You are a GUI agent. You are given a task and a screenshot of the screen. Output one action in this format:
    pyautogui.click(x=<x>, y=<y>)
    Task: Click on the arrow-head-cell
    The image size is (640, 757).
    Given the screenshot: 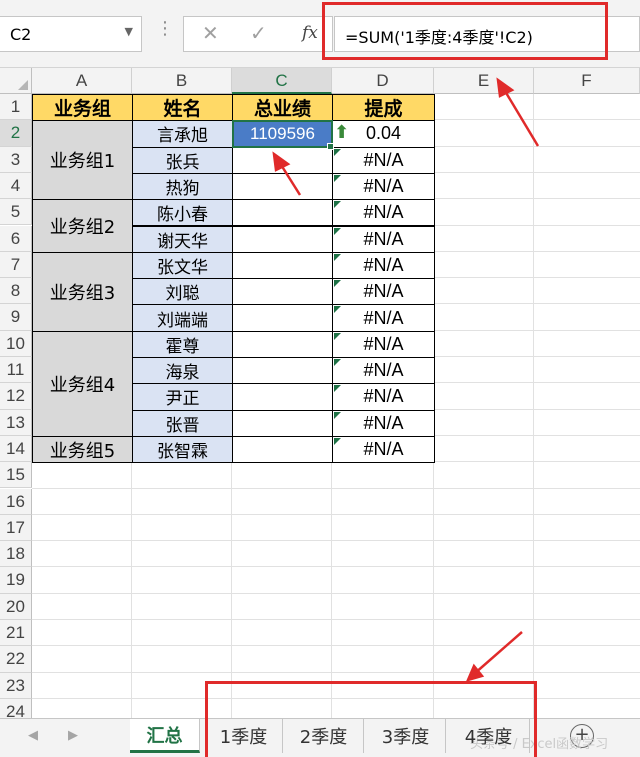 What is the action you would take?
    pyautogui.click(x=281, y=161)
    